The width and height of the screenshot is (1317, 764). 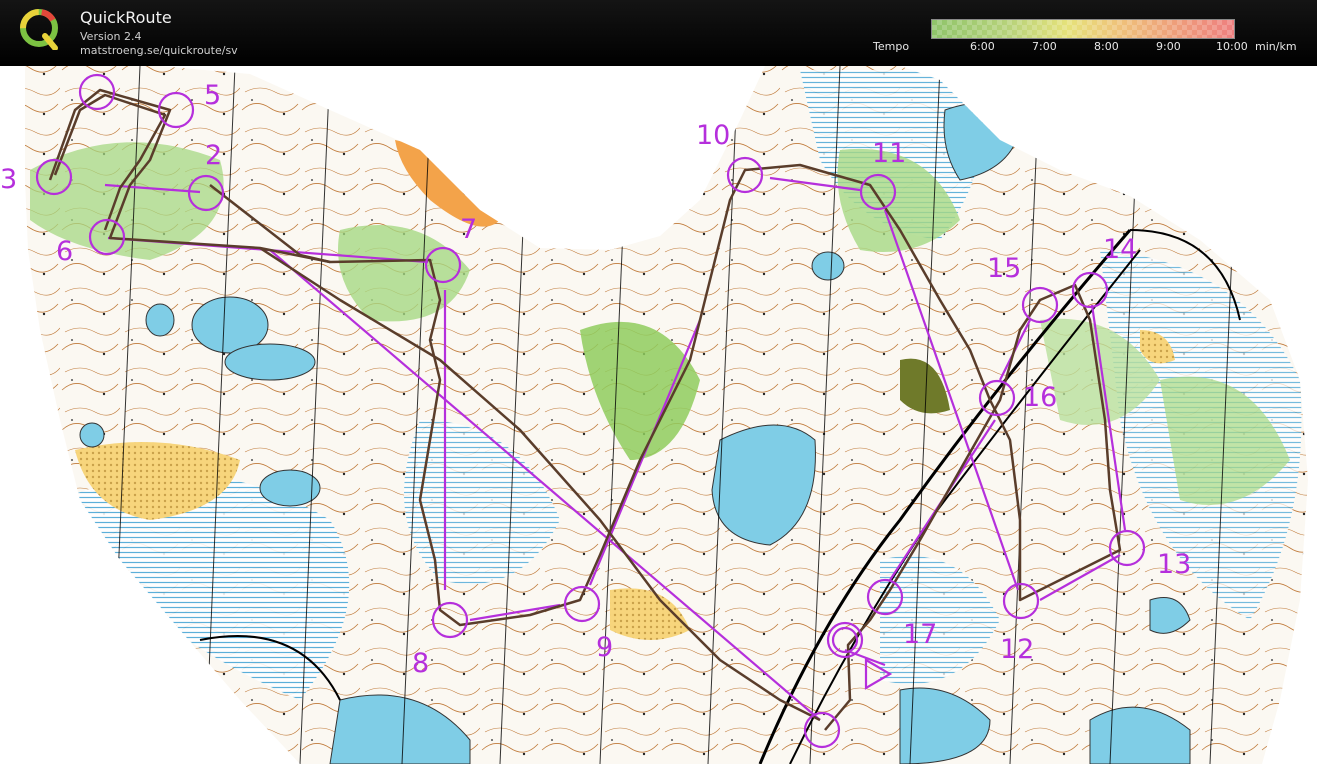 What do you see at coordinates (8, 179) in the screenshot?
I see `control-number: 3` at bounding box center [8, 179].